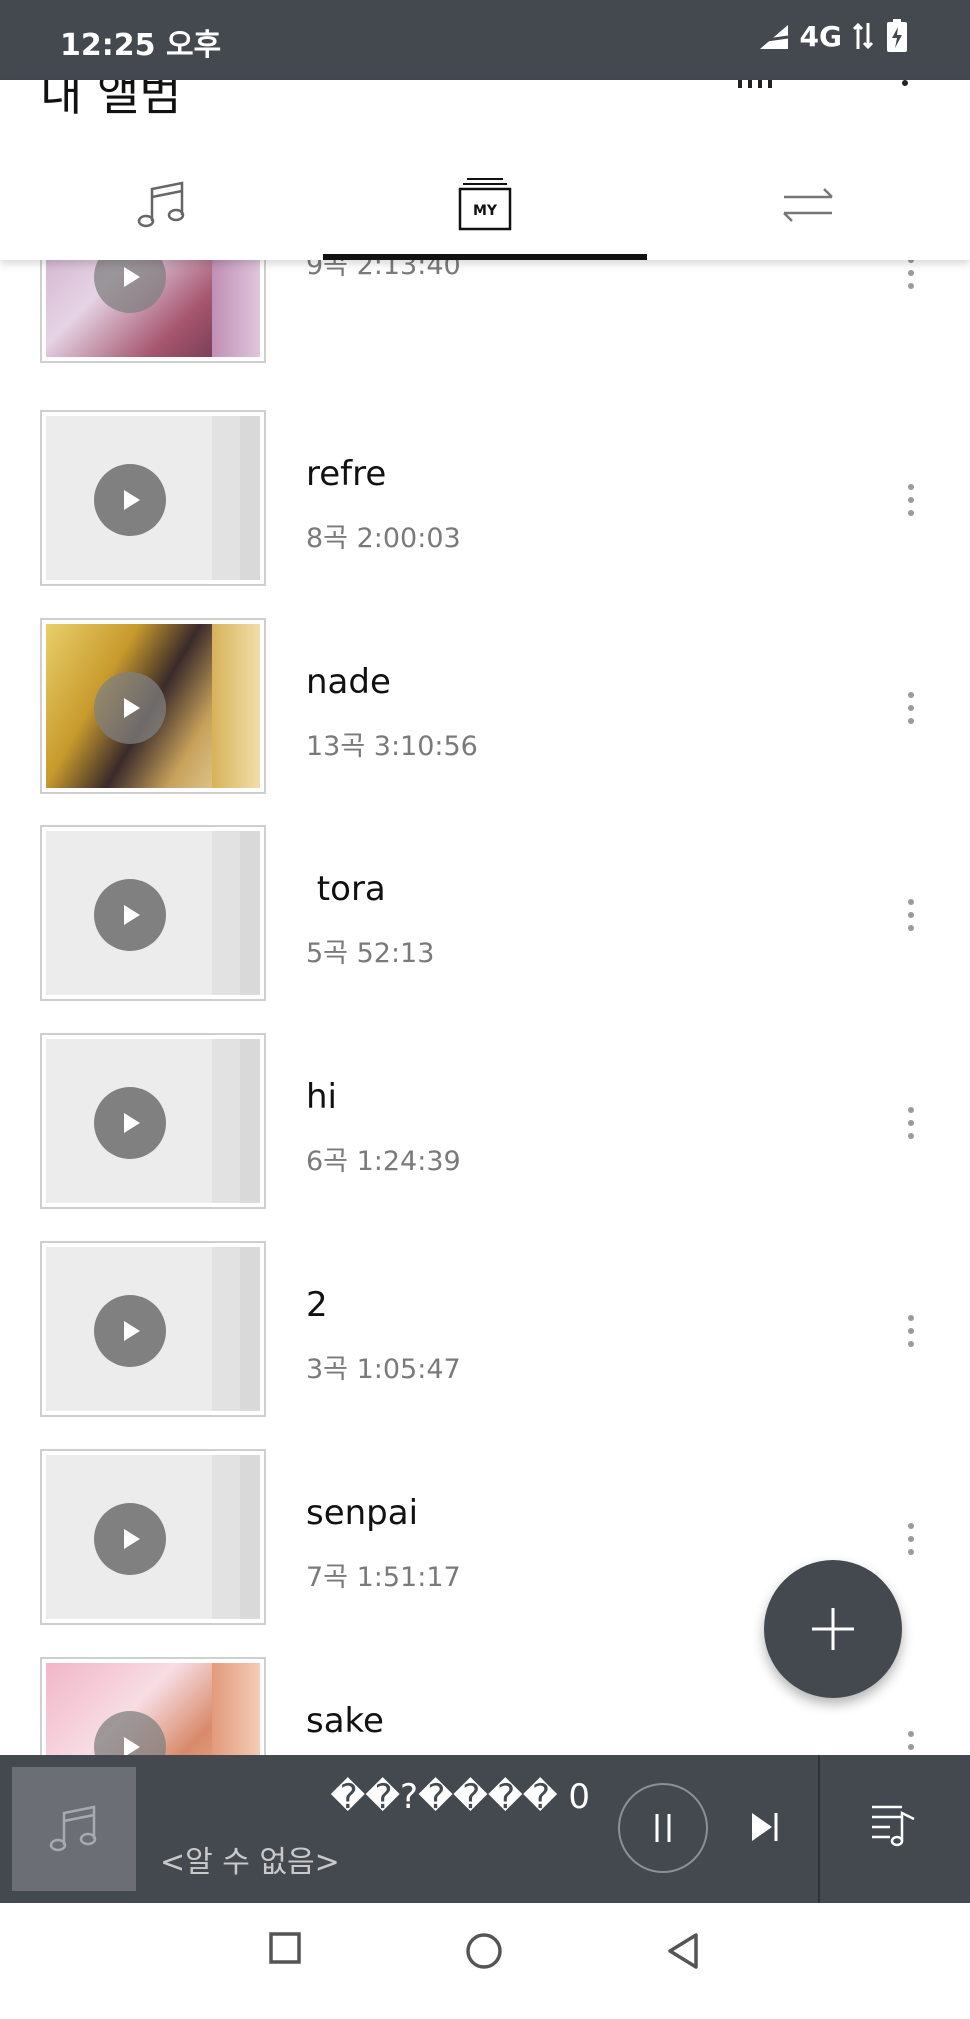 The width and height of the screenshot is (970, 2019). I want to click on back-button, so click(683, 1953).